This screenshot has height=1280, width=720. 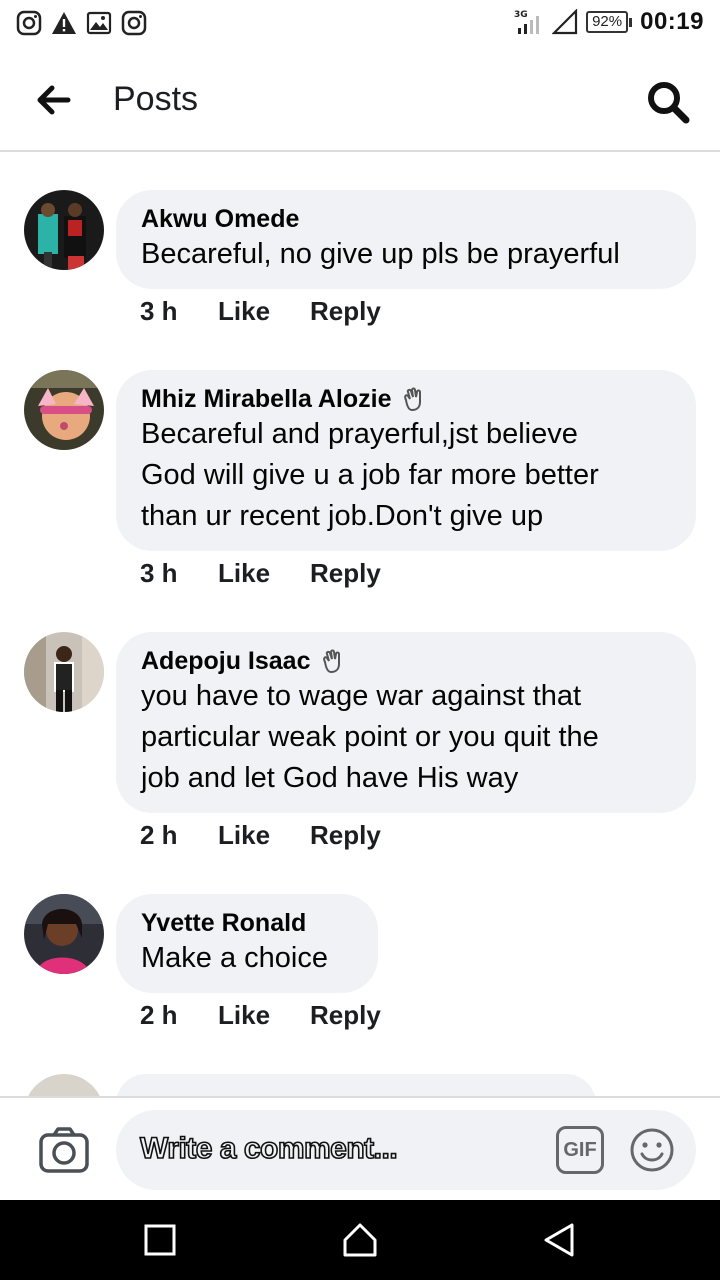 I want to click on comment-bubble: Yvette Ronald Make a choice, so click(x=247, y=943).